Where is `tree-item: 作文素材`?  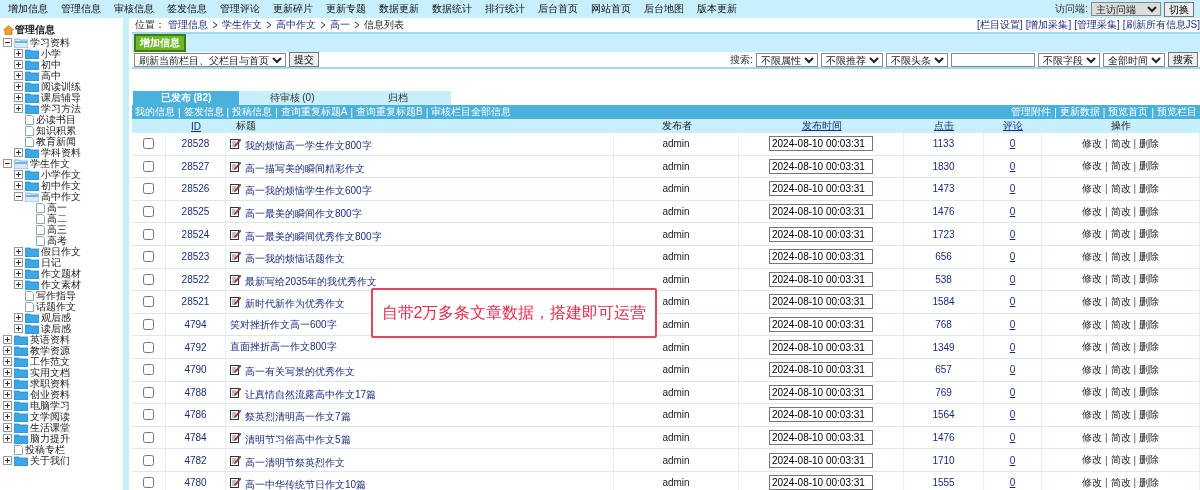
tree-item: 作文素材 is located at coordinates (61, 284).